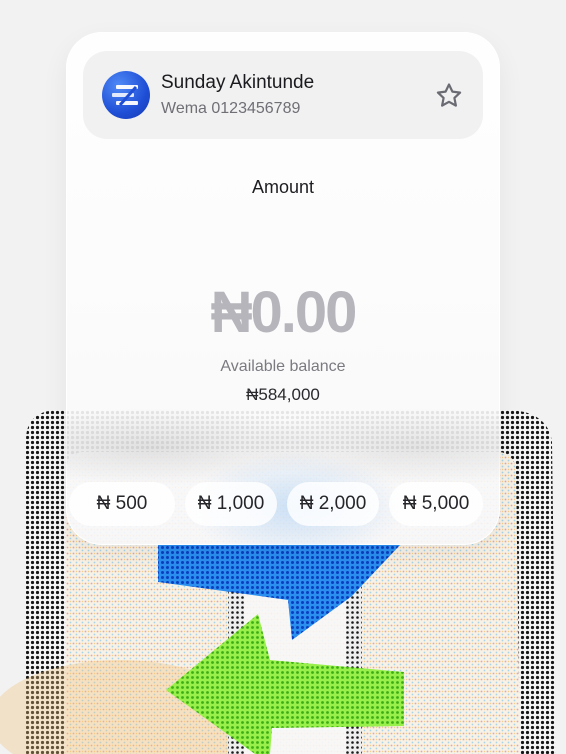  I want to click on recipient-account: Wema 0123456789, so click(231, 108).